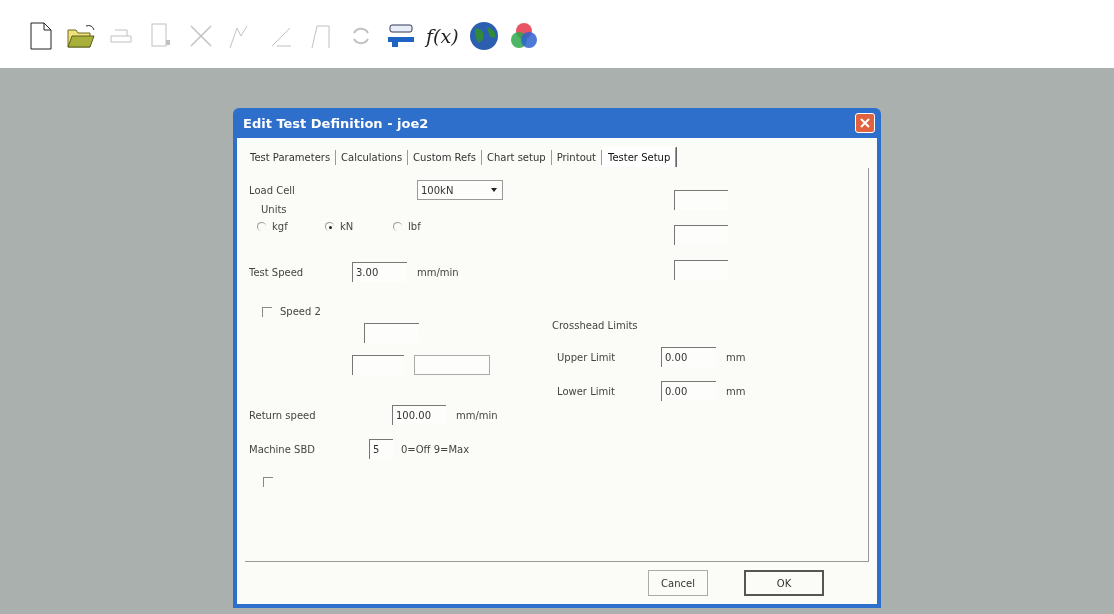 This screenshot has width=1114, height=614. Describe the element at coordinates (587, 357) in the screenshot. I see `field-label: Upper Limit` at that location.